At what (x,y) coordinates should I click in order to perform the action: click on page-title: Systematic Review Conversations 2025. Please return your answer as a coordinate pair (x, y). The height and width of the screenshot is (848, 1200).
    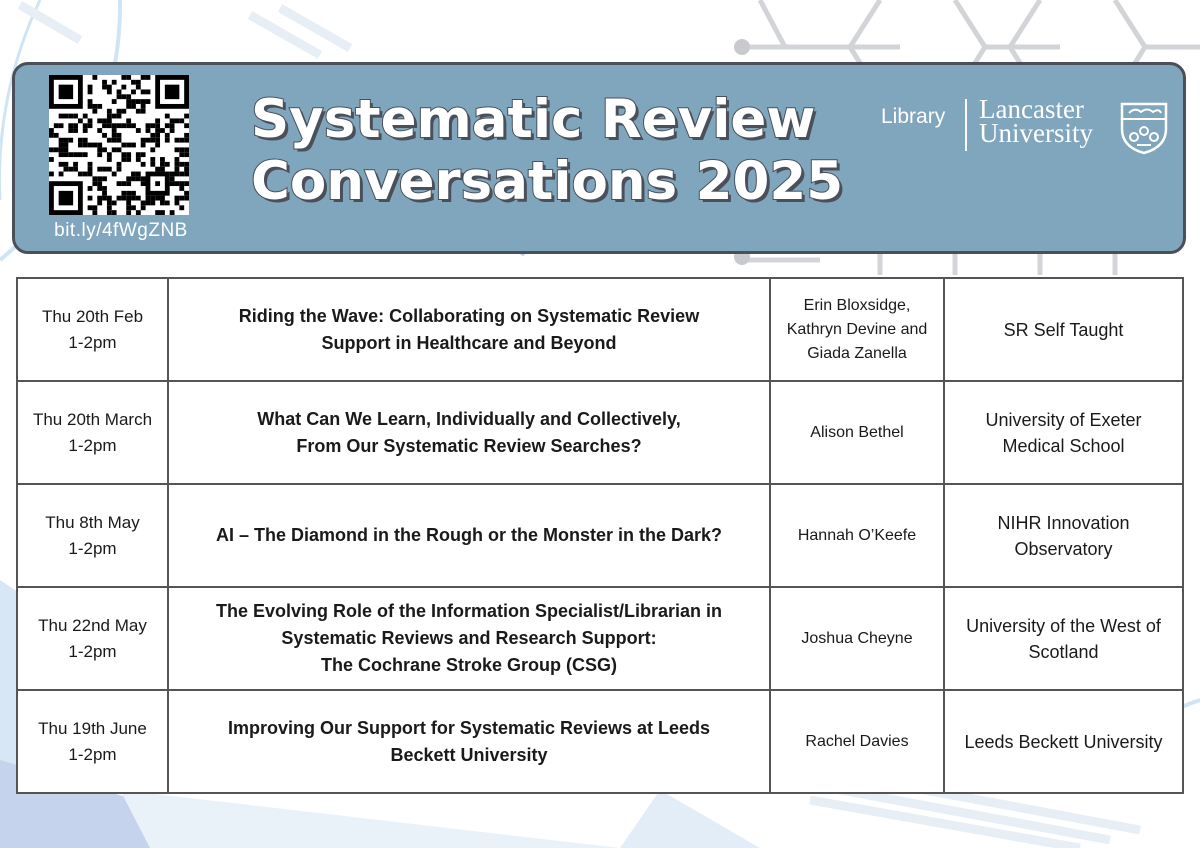
    Looking at the image, I should click on (547, 150).